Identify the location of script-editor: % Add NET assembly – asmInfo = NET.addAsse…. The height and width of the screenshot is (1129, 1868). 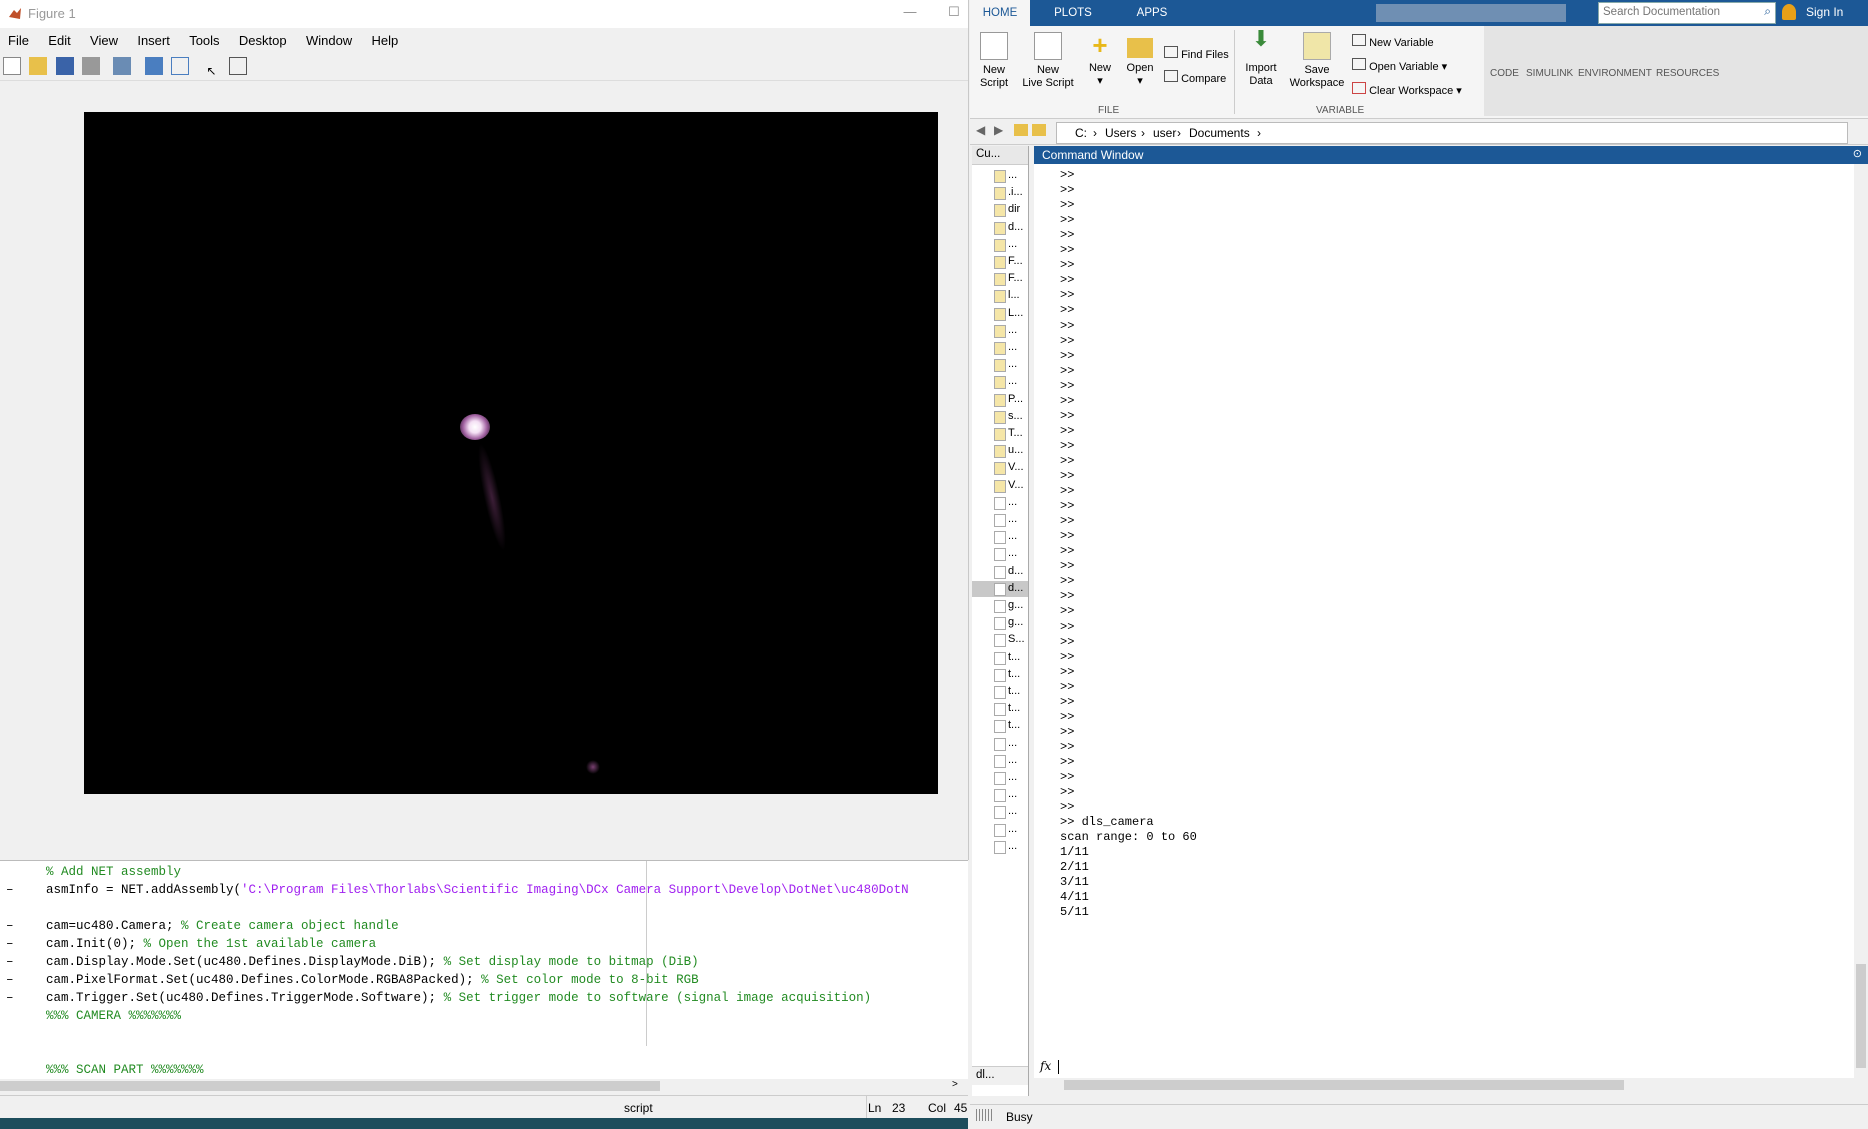
(484, 970).